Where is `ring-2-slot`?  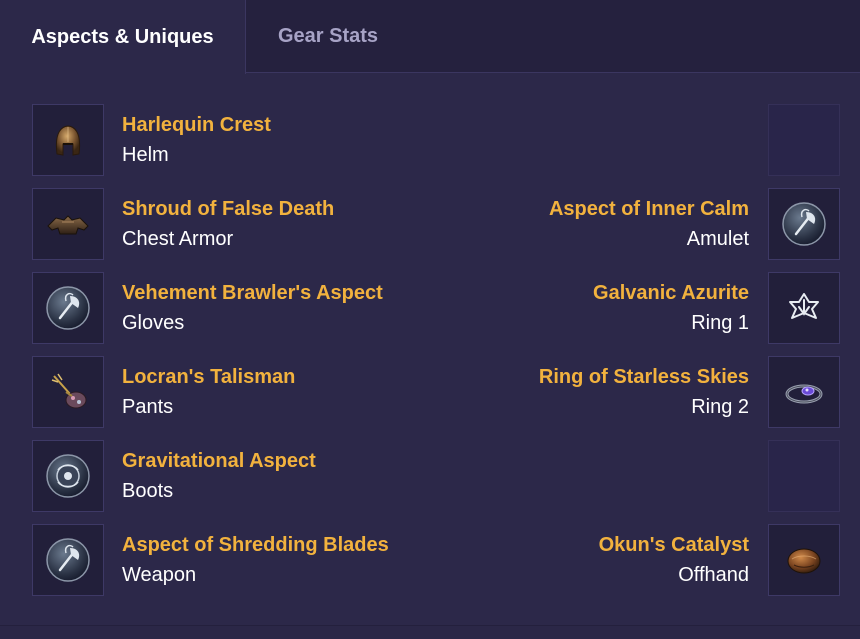
ring-2-slot is located at coordinates (804, 392).